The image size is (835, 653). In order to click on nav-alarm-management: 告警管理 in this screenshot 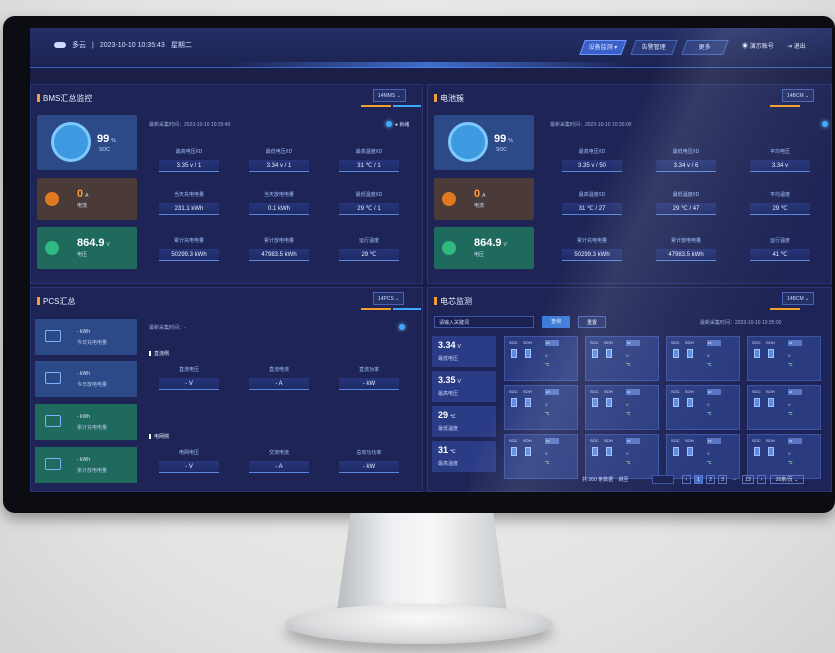, I will do `click(654, 47)`.